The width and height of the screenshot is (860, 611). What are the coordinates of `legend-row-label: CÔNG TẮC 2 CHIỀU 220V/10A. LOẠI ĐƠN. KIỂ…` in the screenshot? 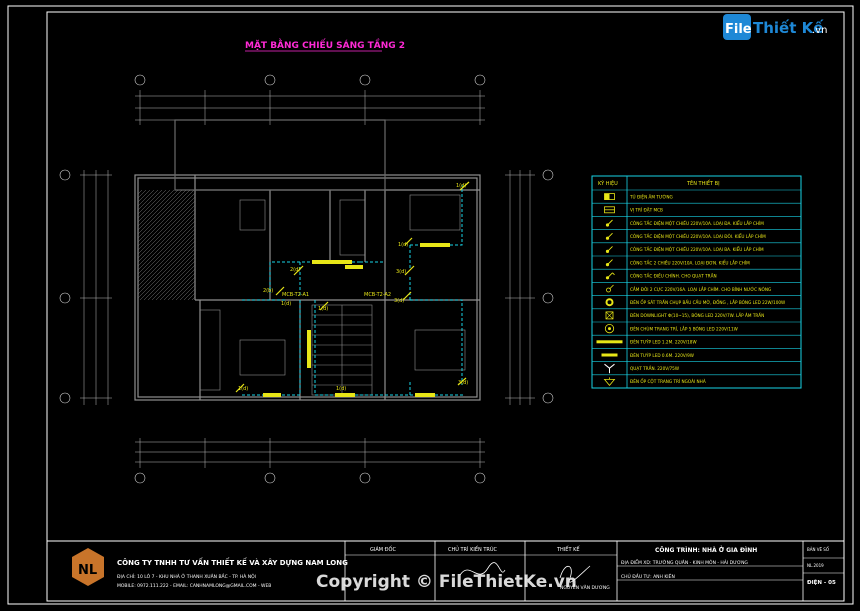 It's located at (690, 262).